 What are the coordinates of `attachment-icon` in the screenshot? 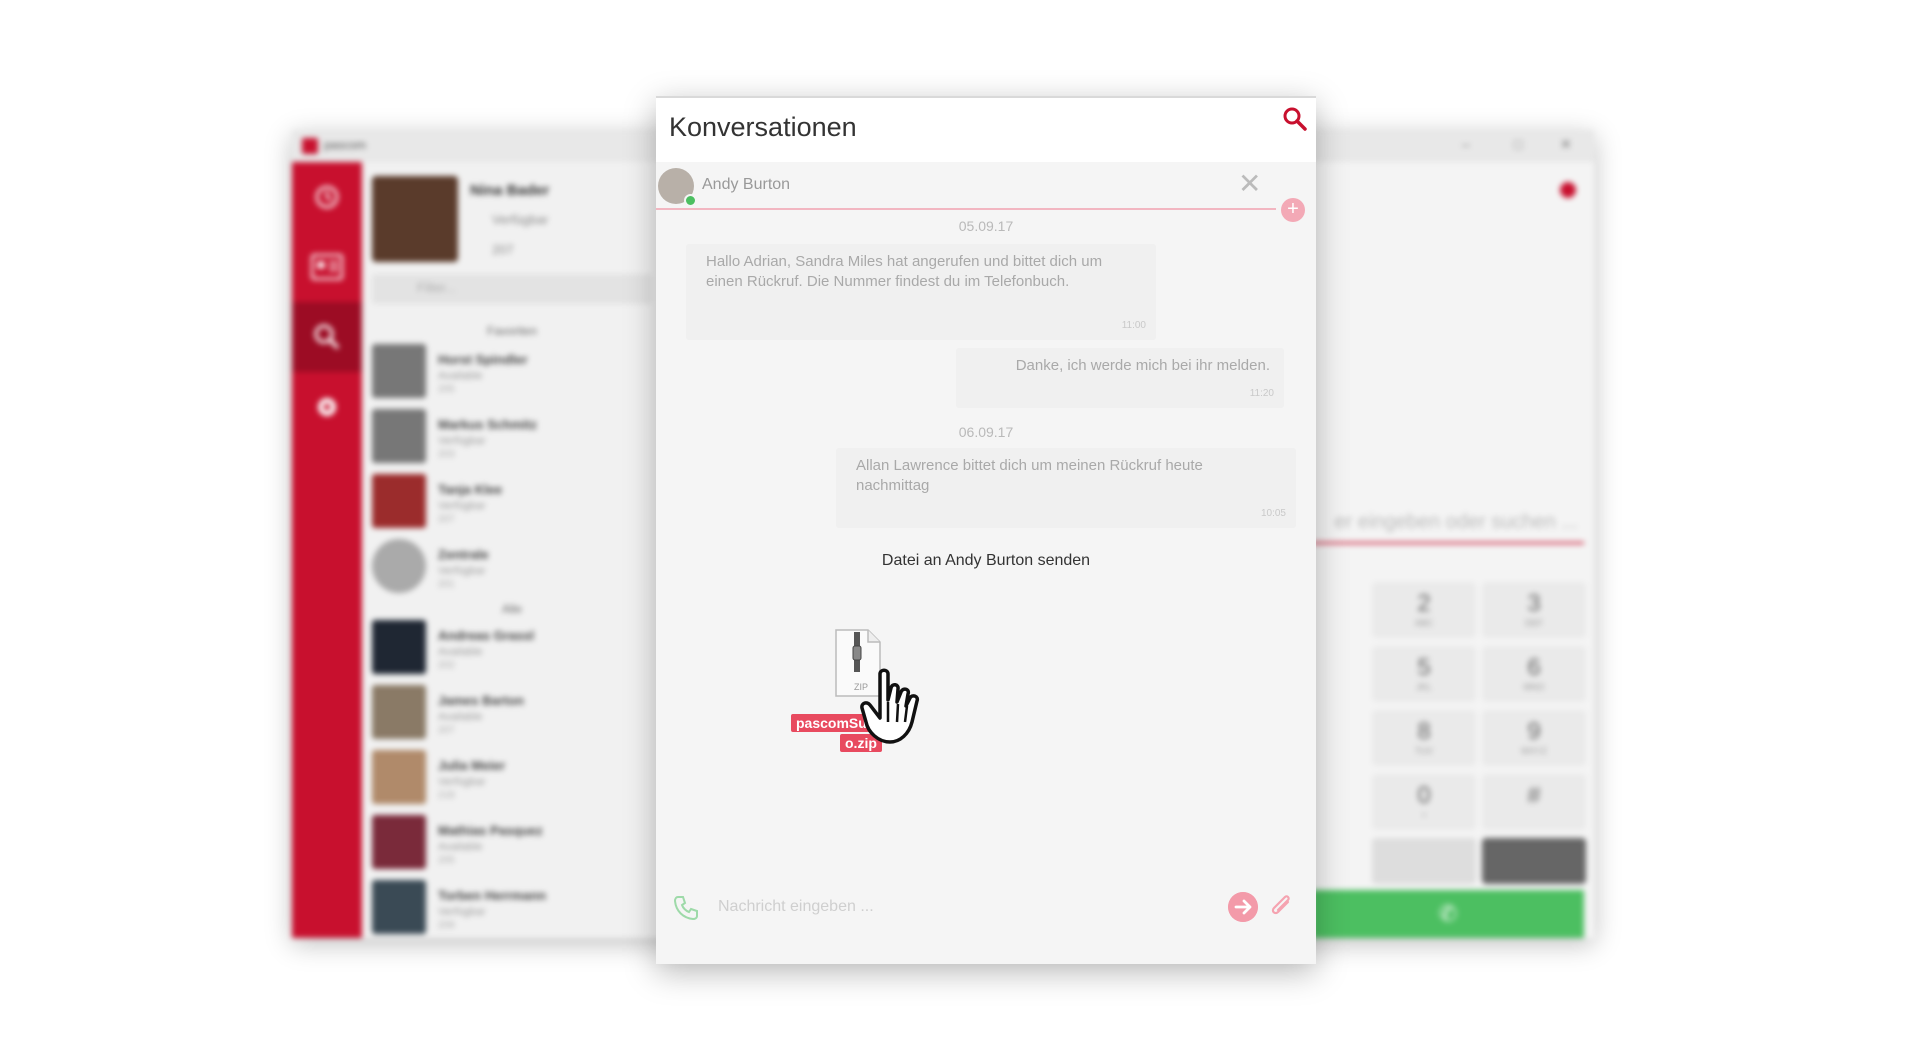 It's located at (1281, 906).